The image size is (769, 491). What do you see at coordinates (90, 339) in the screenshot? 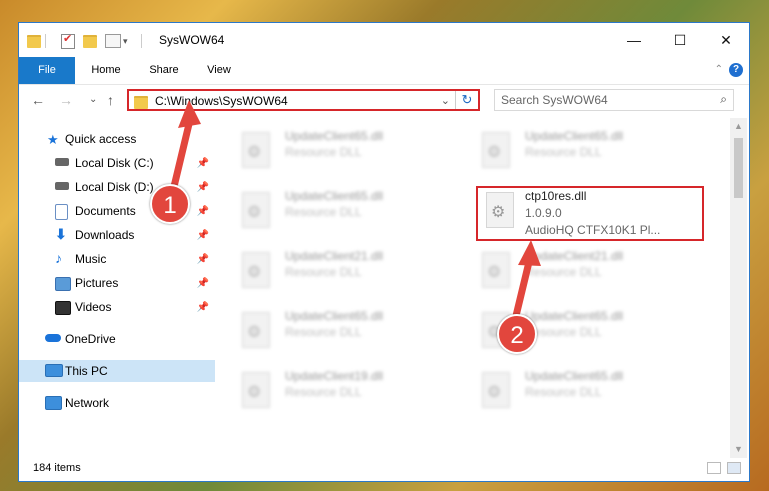
I see `sidebar-item-label: OneDrive` at bounding box center [90, 339].